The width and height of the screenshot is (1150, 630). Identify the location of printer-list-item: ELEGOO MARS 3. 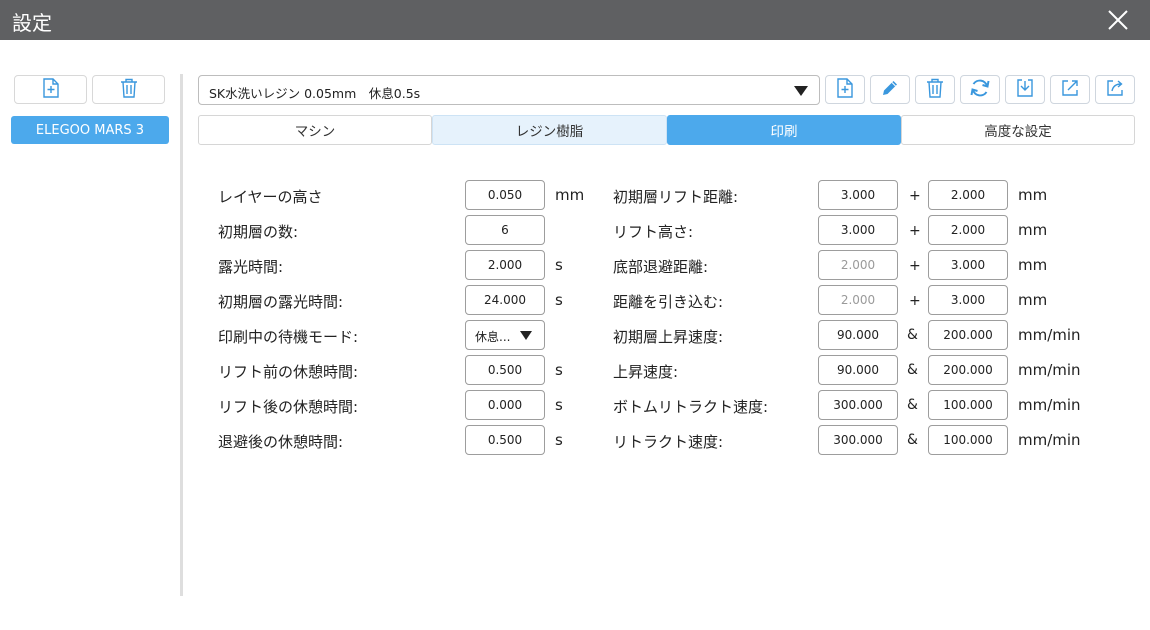
(90, 130).